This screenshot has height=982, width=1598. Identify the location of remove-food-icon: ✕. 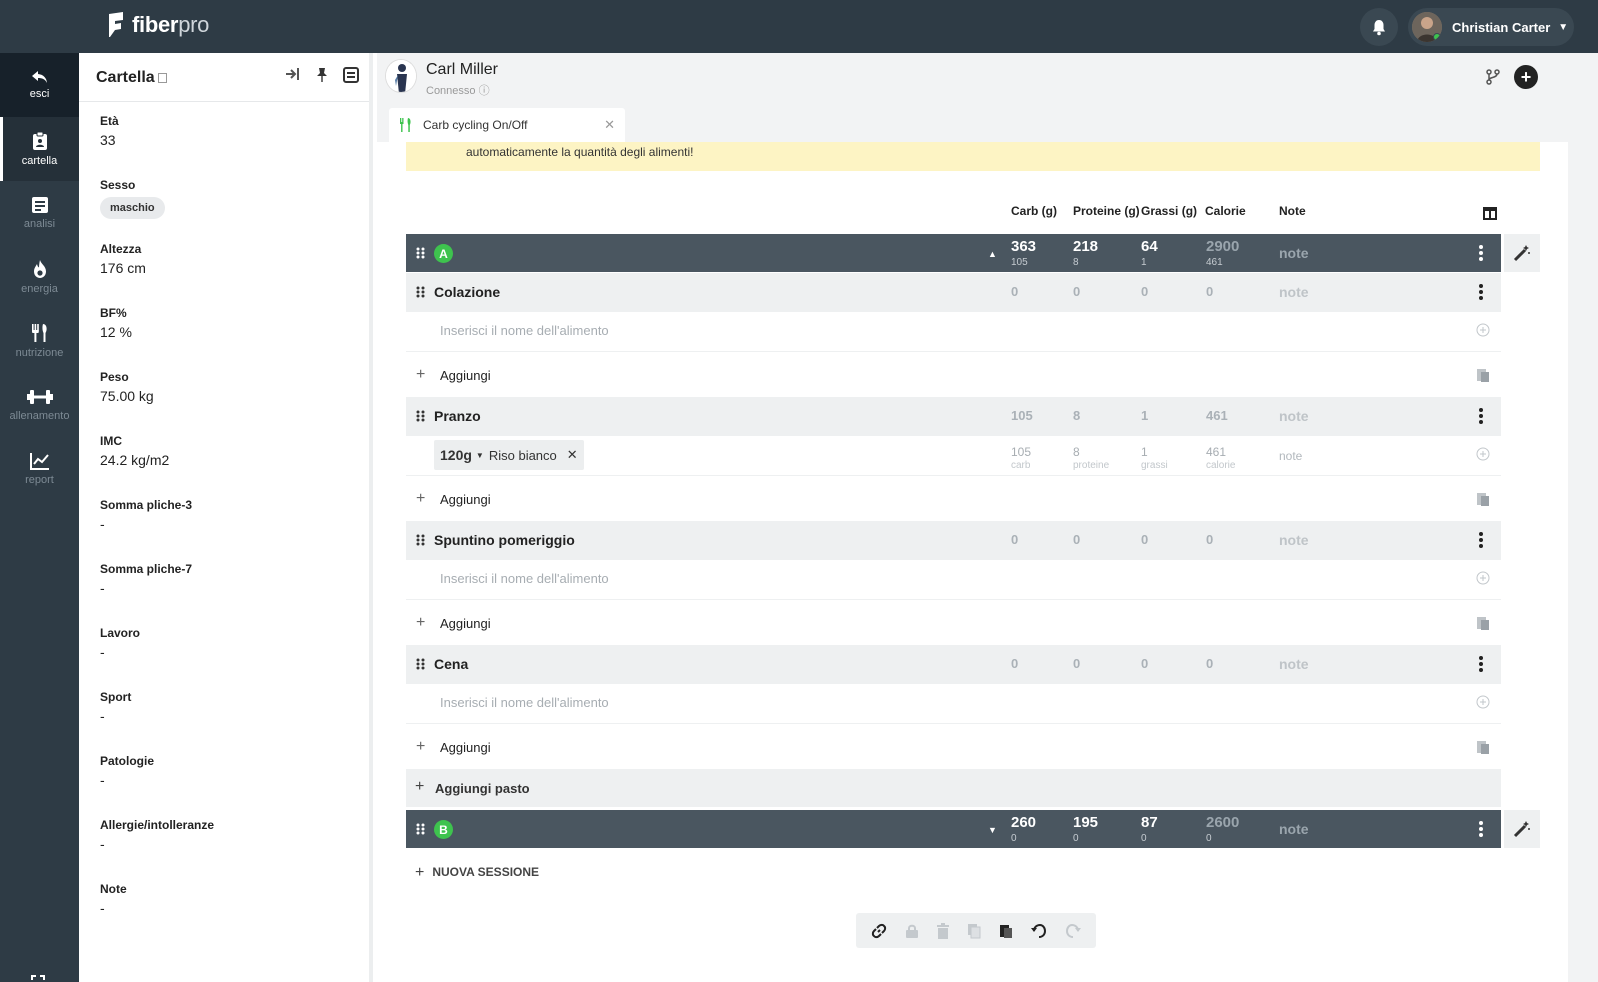
(572, 455).